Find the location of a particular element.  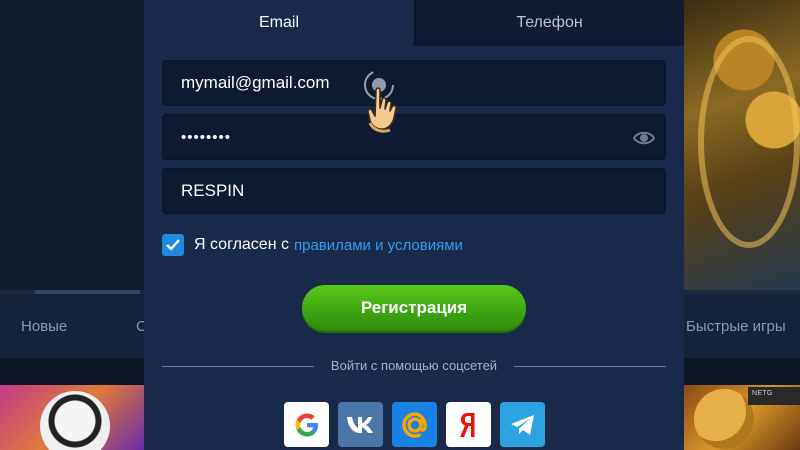

game-tile-panda is located at coordinates (72, 417).